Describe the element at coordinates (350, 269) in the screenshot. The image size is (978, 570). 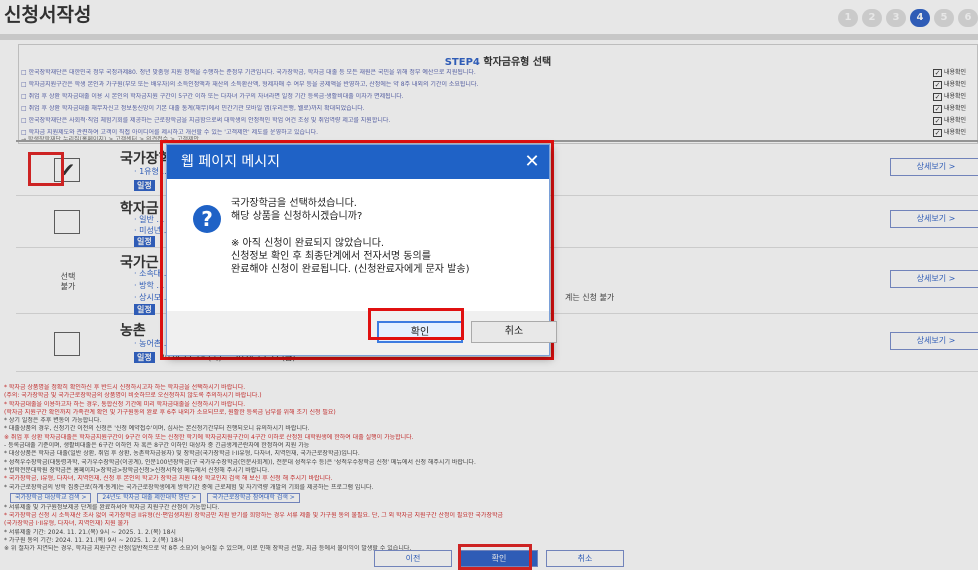
I see `dialog-line: 완료해야 신청이 완료됩니다. (신청완료자에게 문자 발송)` at that location.